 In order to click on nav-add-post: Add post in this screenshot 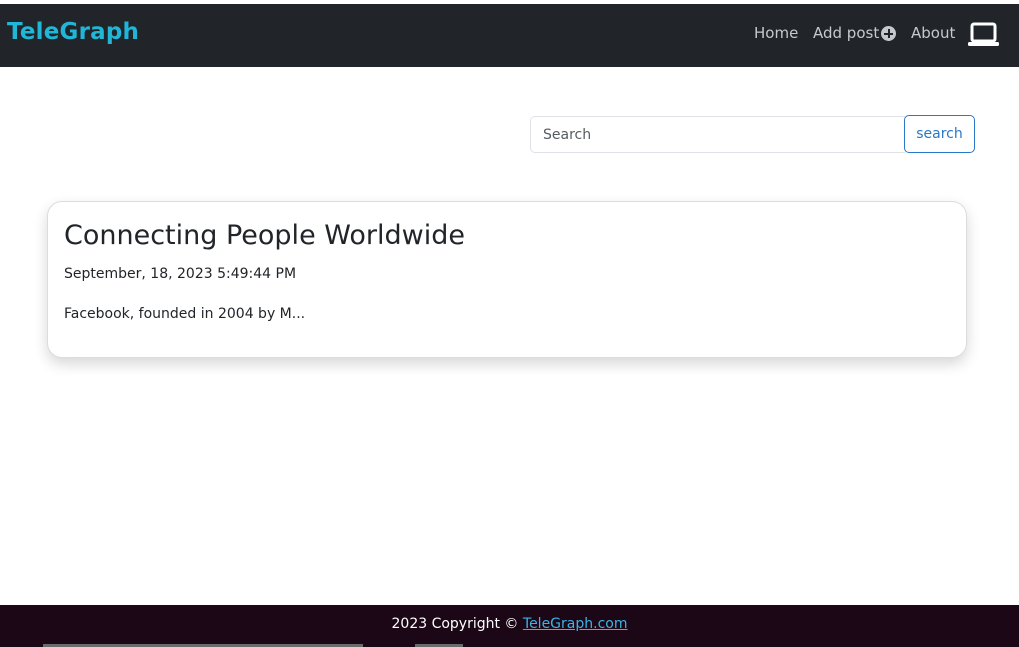, I will do `click(855, 33)`.